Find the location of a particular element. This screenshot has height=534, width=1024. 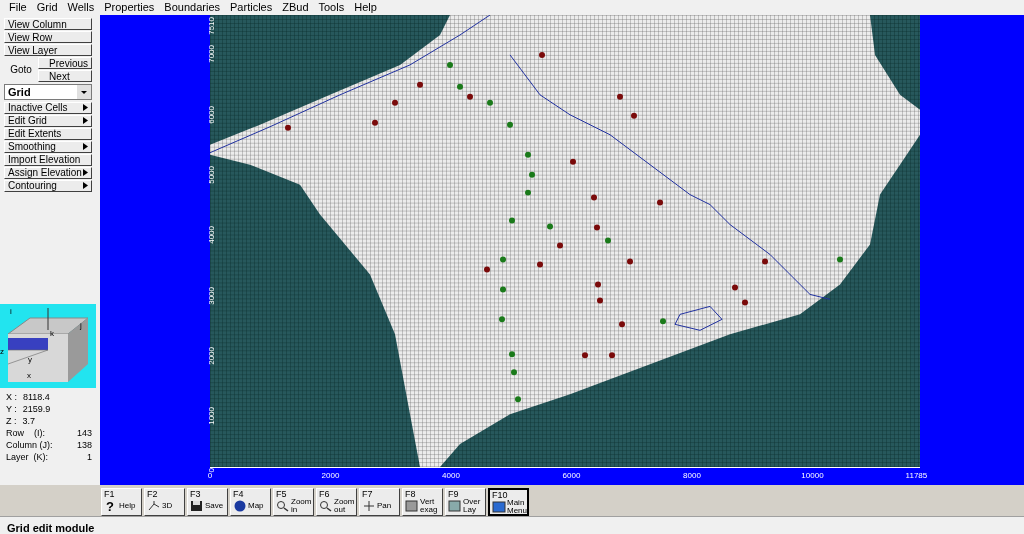

tool-button: Inactive Cells is located at coordinates (48, 107).